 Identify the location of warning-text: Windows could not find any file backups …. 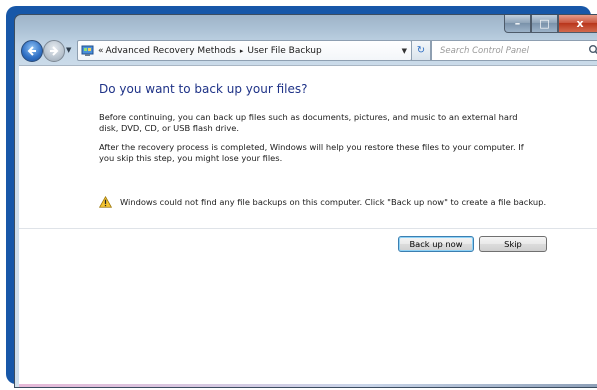
(333, 202).